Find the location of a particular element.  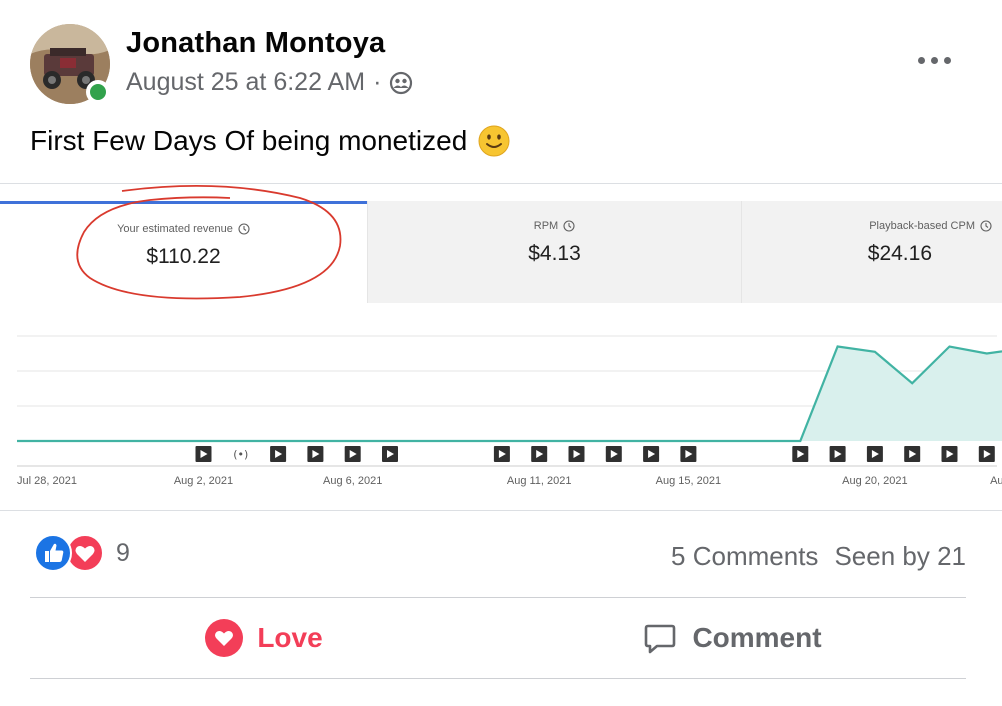

metric-label: RPM is located at coordinates (554, 226).